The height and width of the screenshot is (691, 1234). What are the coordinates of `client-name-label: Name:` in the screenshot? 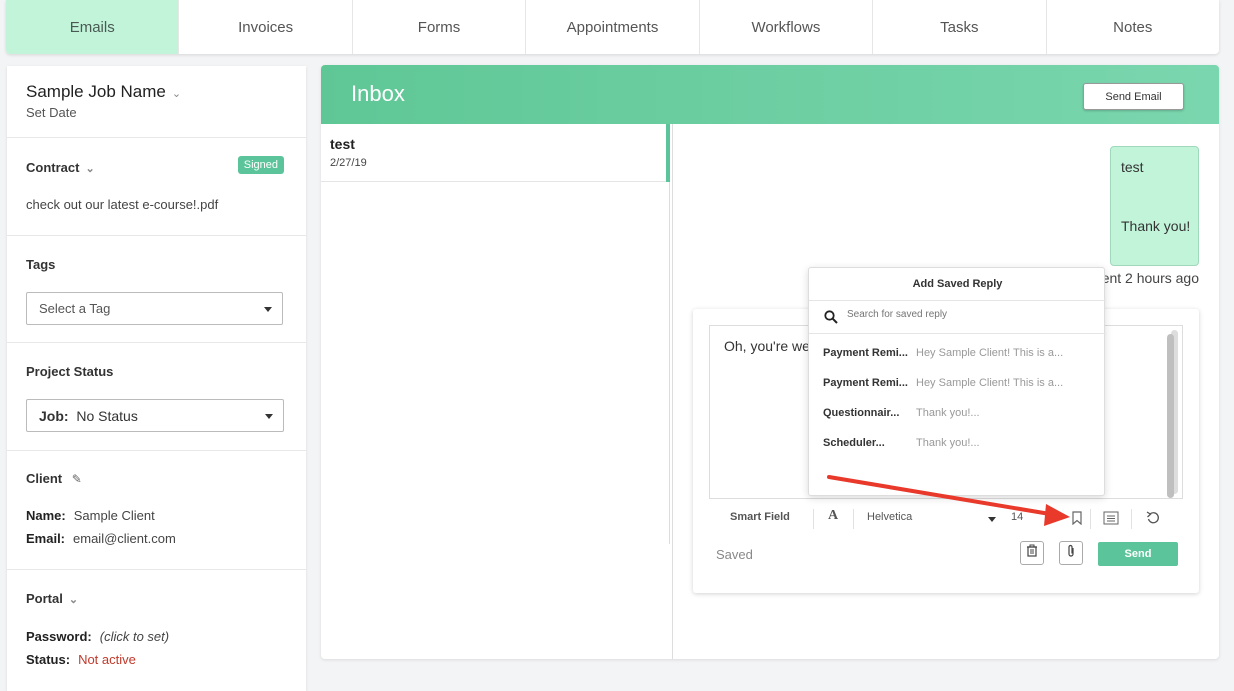 It's located at (46, 515).